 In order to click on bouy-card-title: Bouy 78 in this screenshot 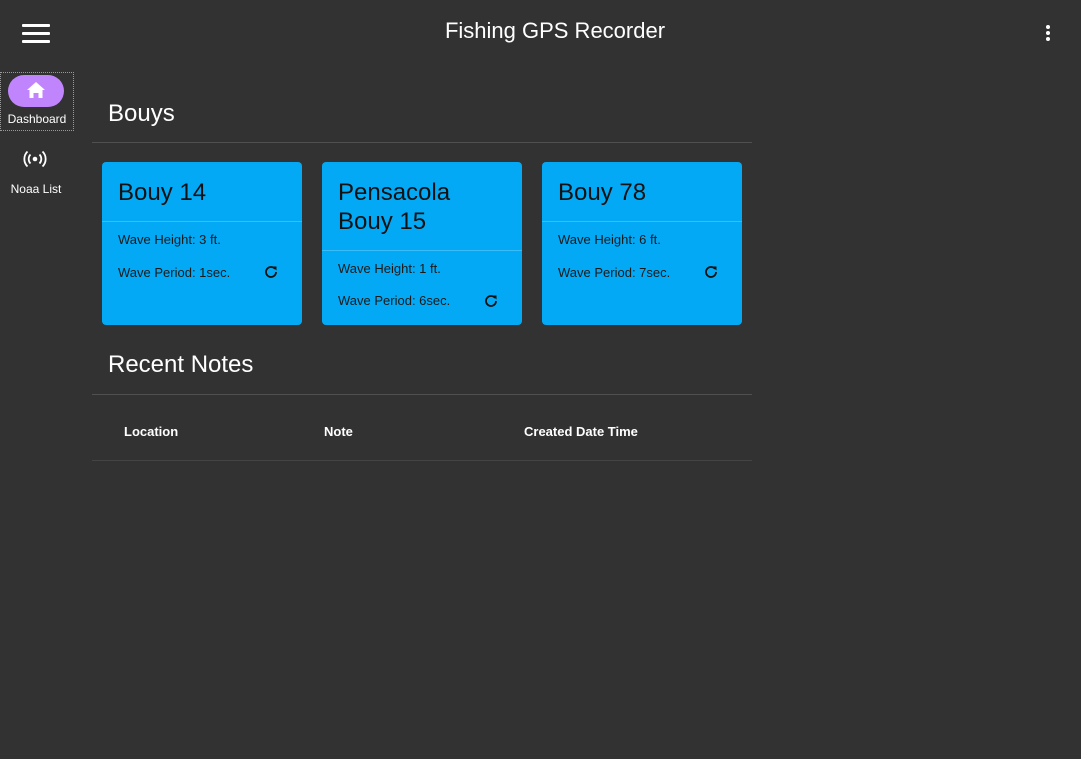, I will do `click(602, 192)`.